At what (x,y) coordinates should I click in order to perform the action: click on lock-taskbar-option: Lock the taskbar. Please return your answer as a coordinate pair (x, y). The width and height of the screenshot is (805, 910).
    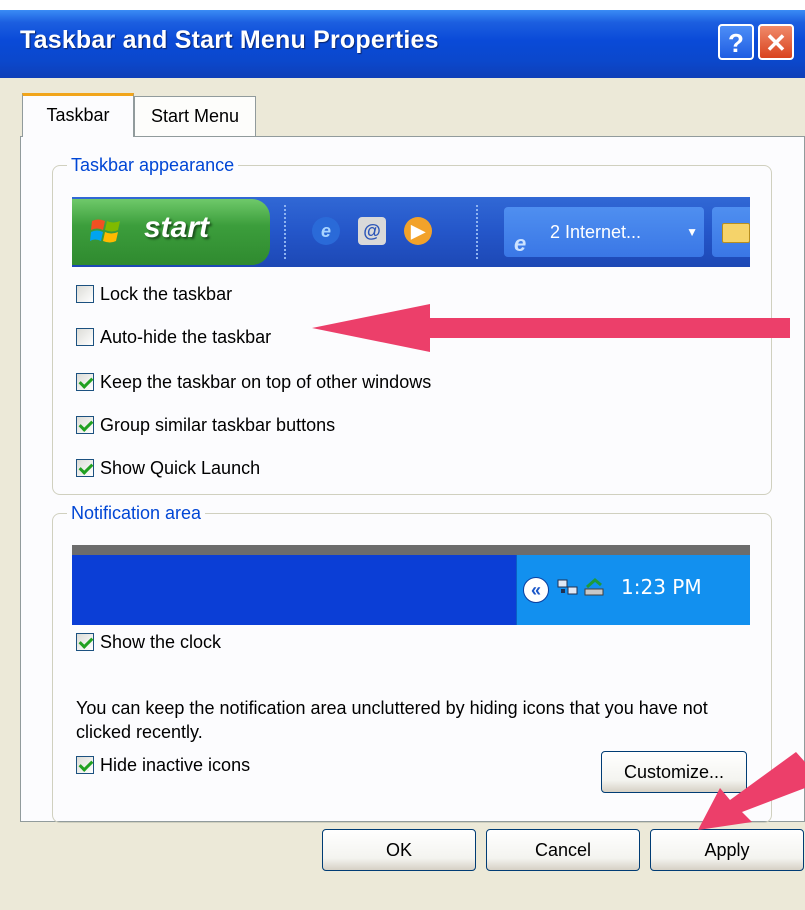
    Looking at the image, I should click on (154, 294).